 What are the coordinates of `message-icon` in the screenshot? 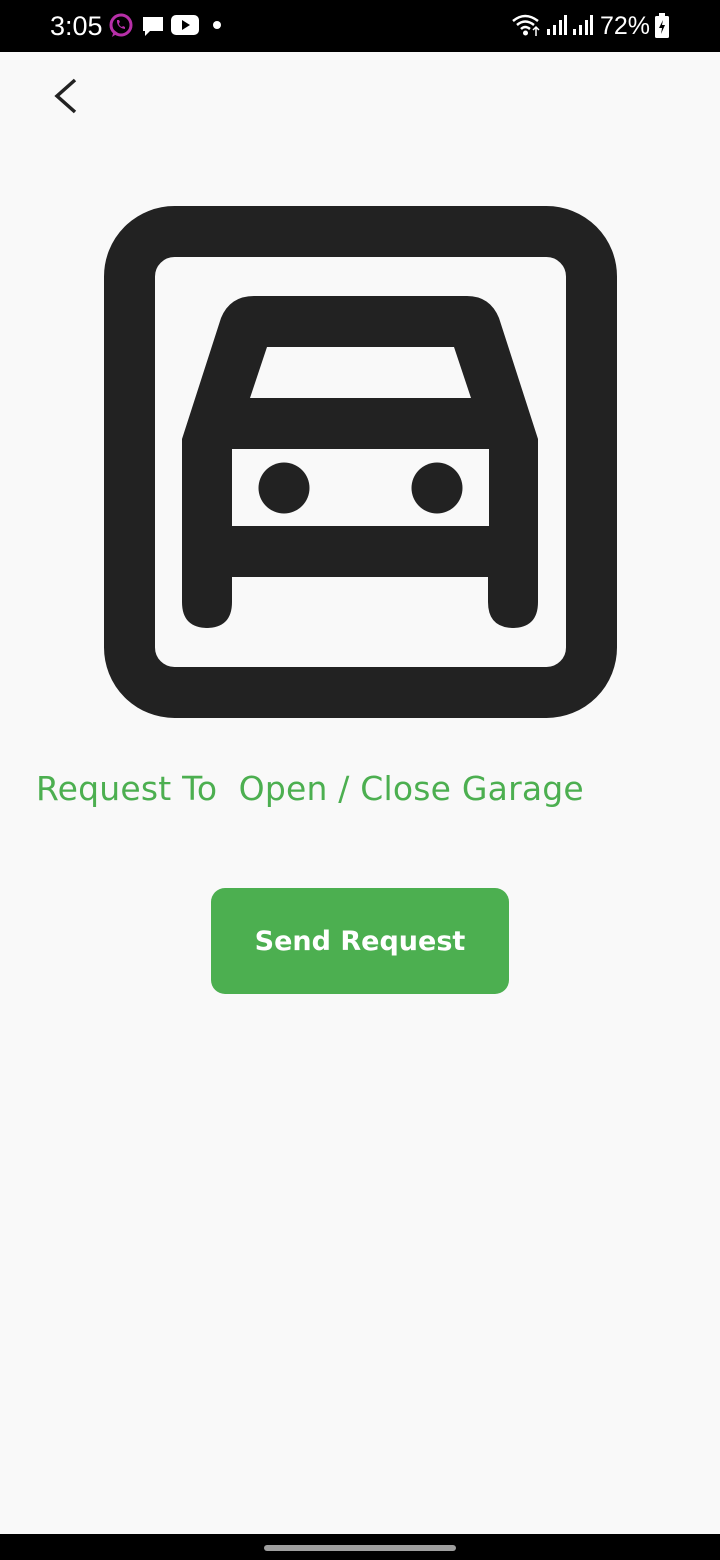 It's located at (153, 26).